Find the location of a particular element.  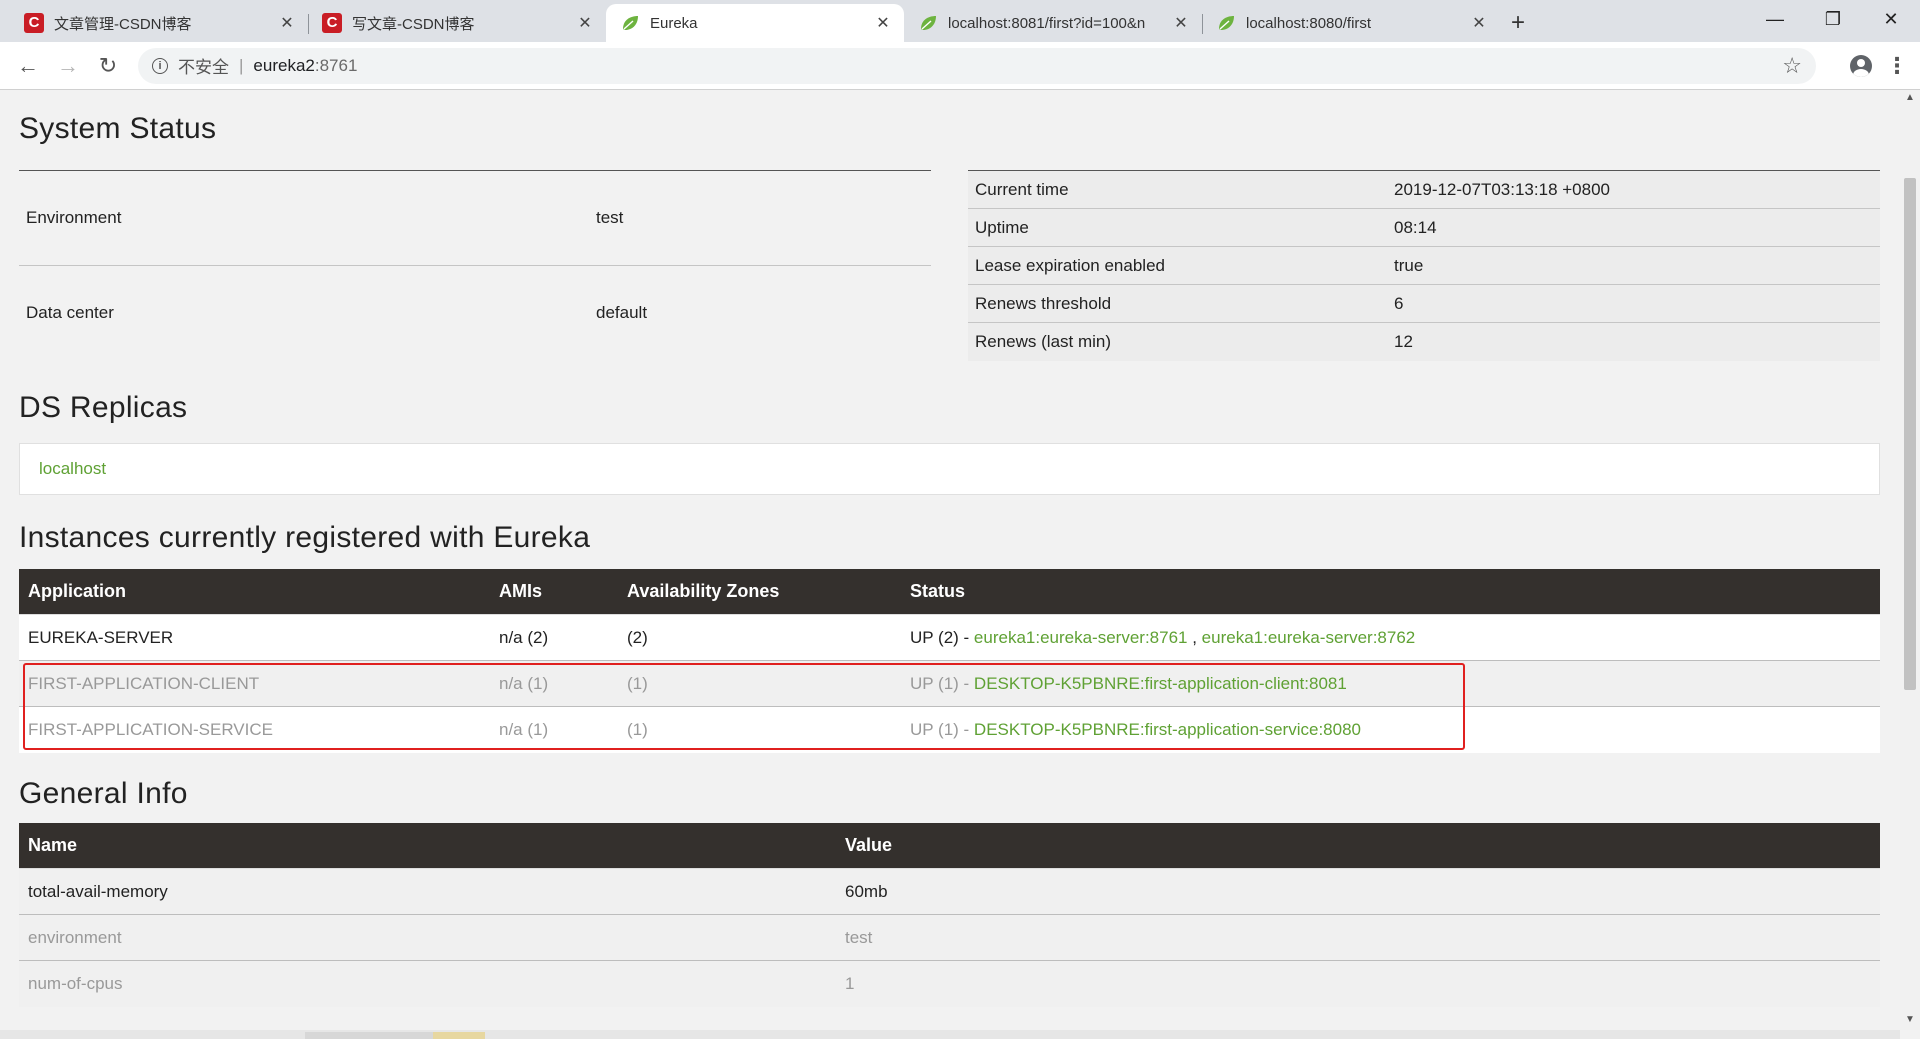

info-name: environment is located at coordinates (427, 937).